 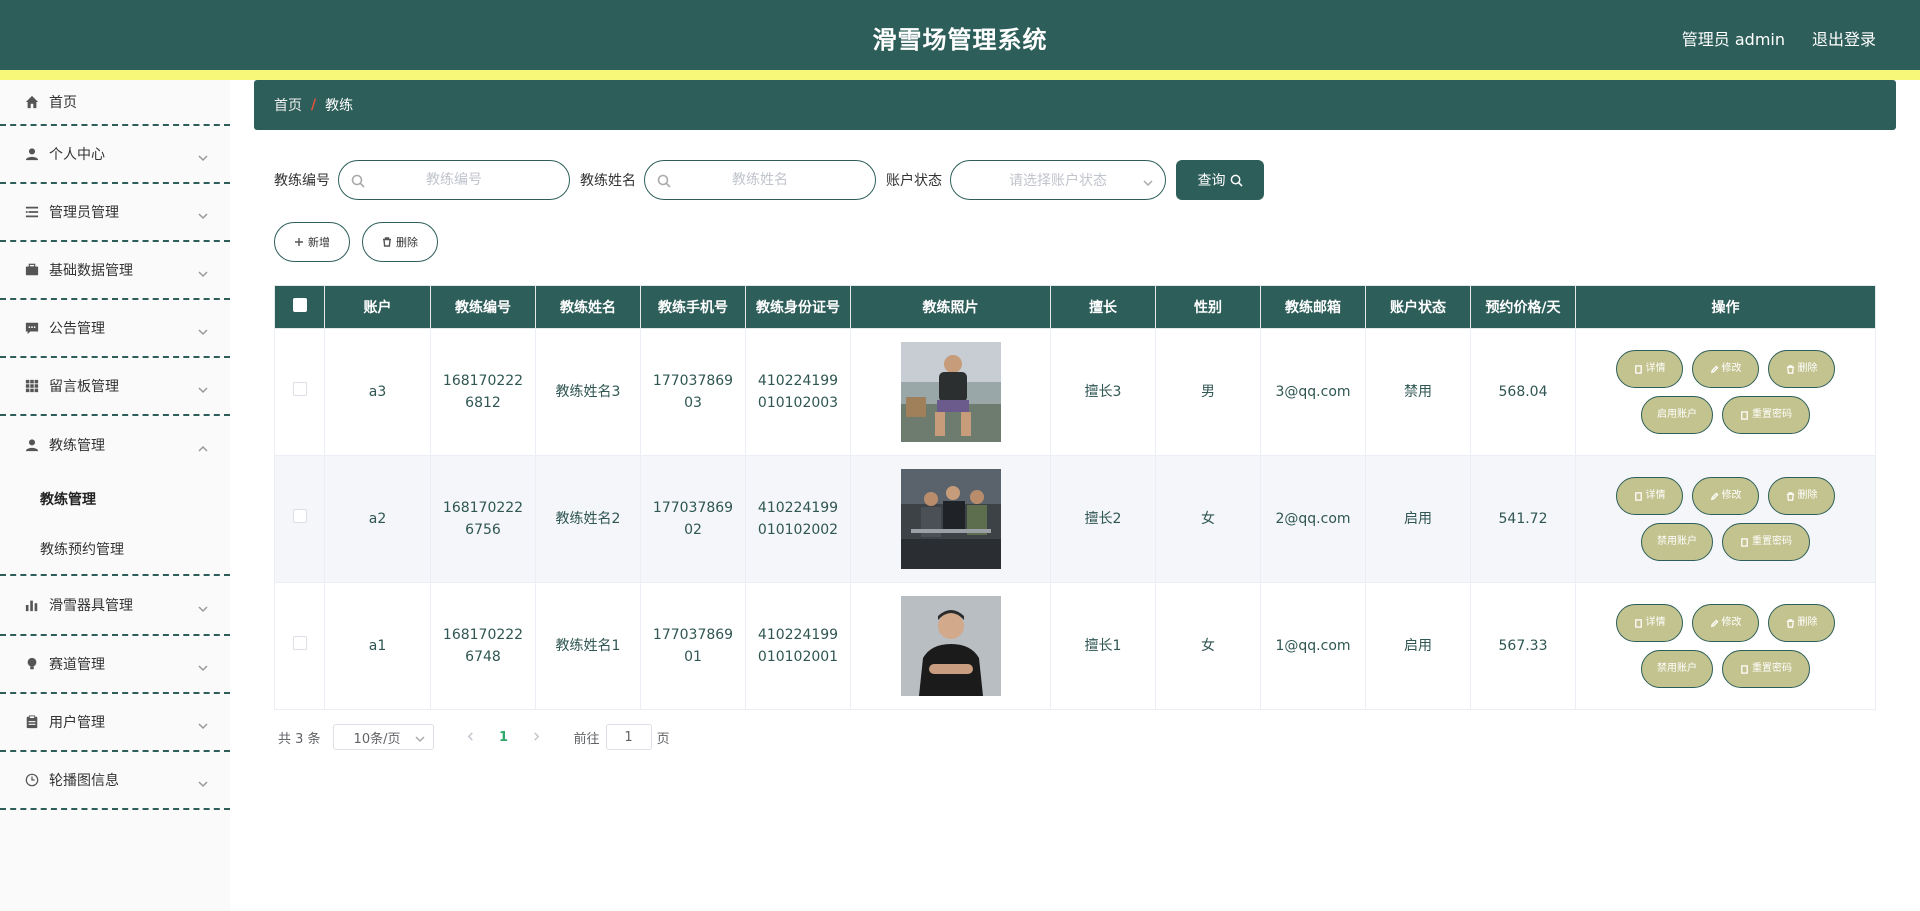 What do you see at coordinates (84, 387) in the screenshot?
I see `sidebar-item-label: 留言板管理` at bounding box center [84, 387].